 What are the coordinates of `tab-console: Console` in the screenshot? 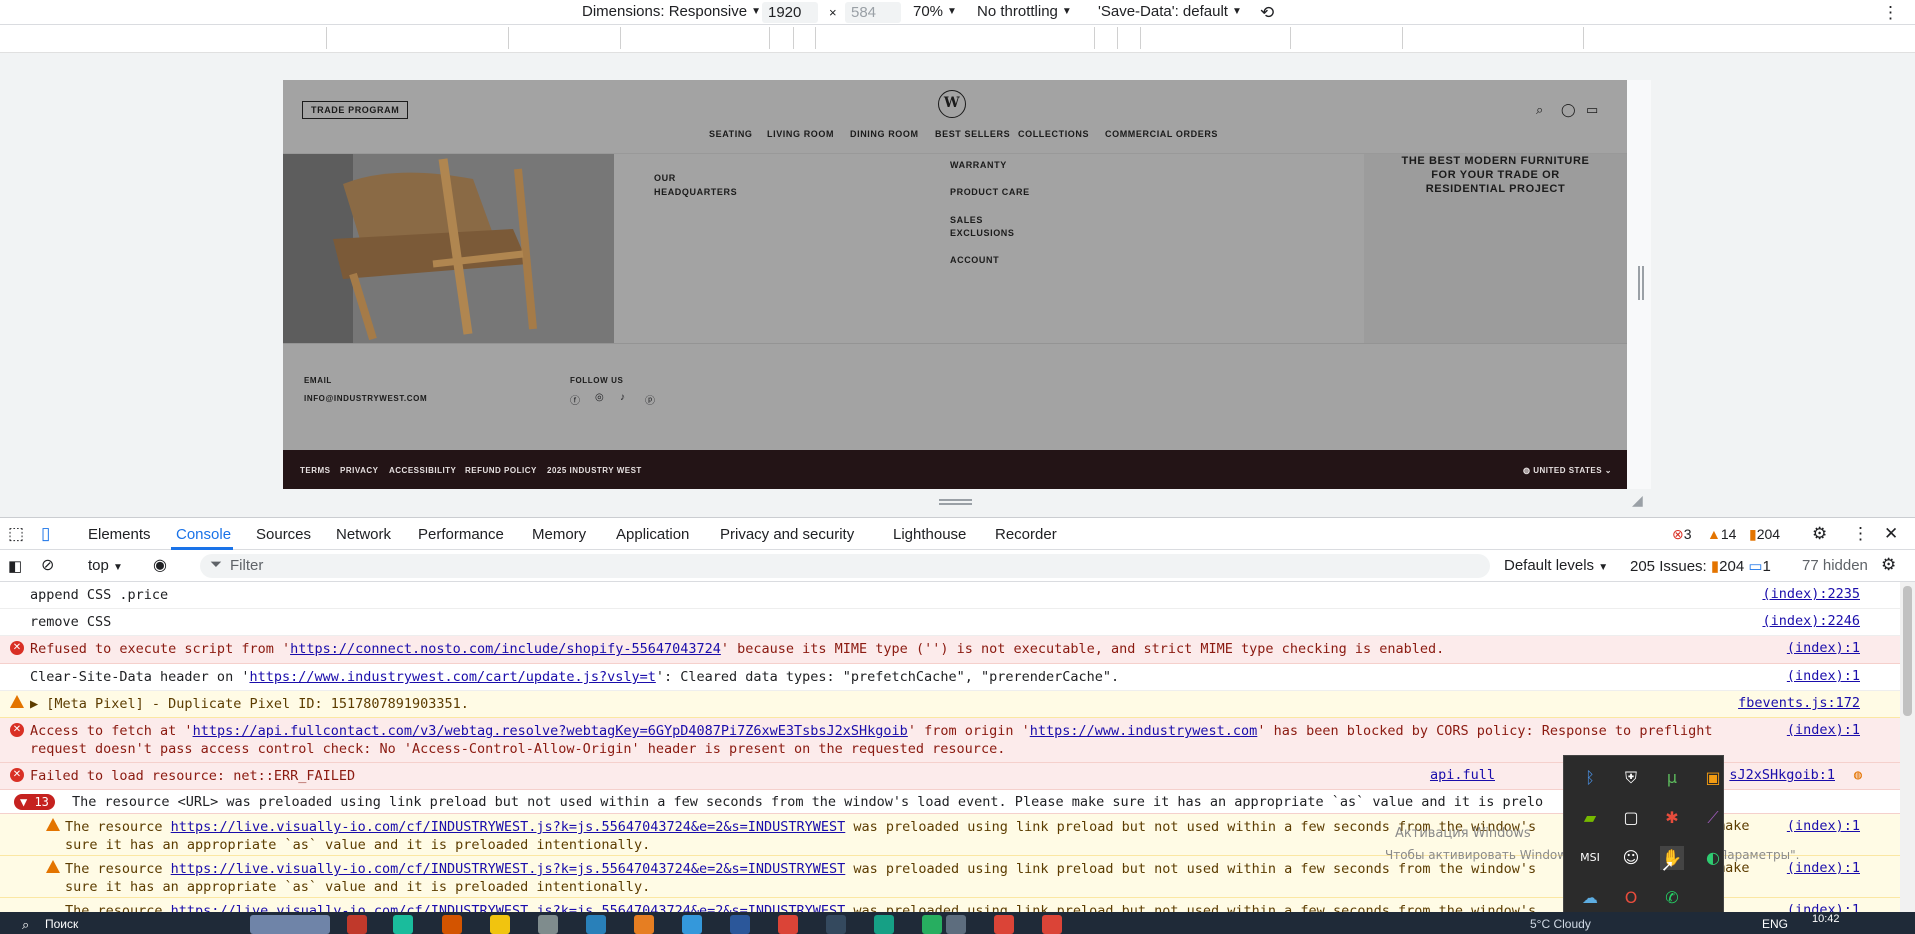 It's located at (203, 534).